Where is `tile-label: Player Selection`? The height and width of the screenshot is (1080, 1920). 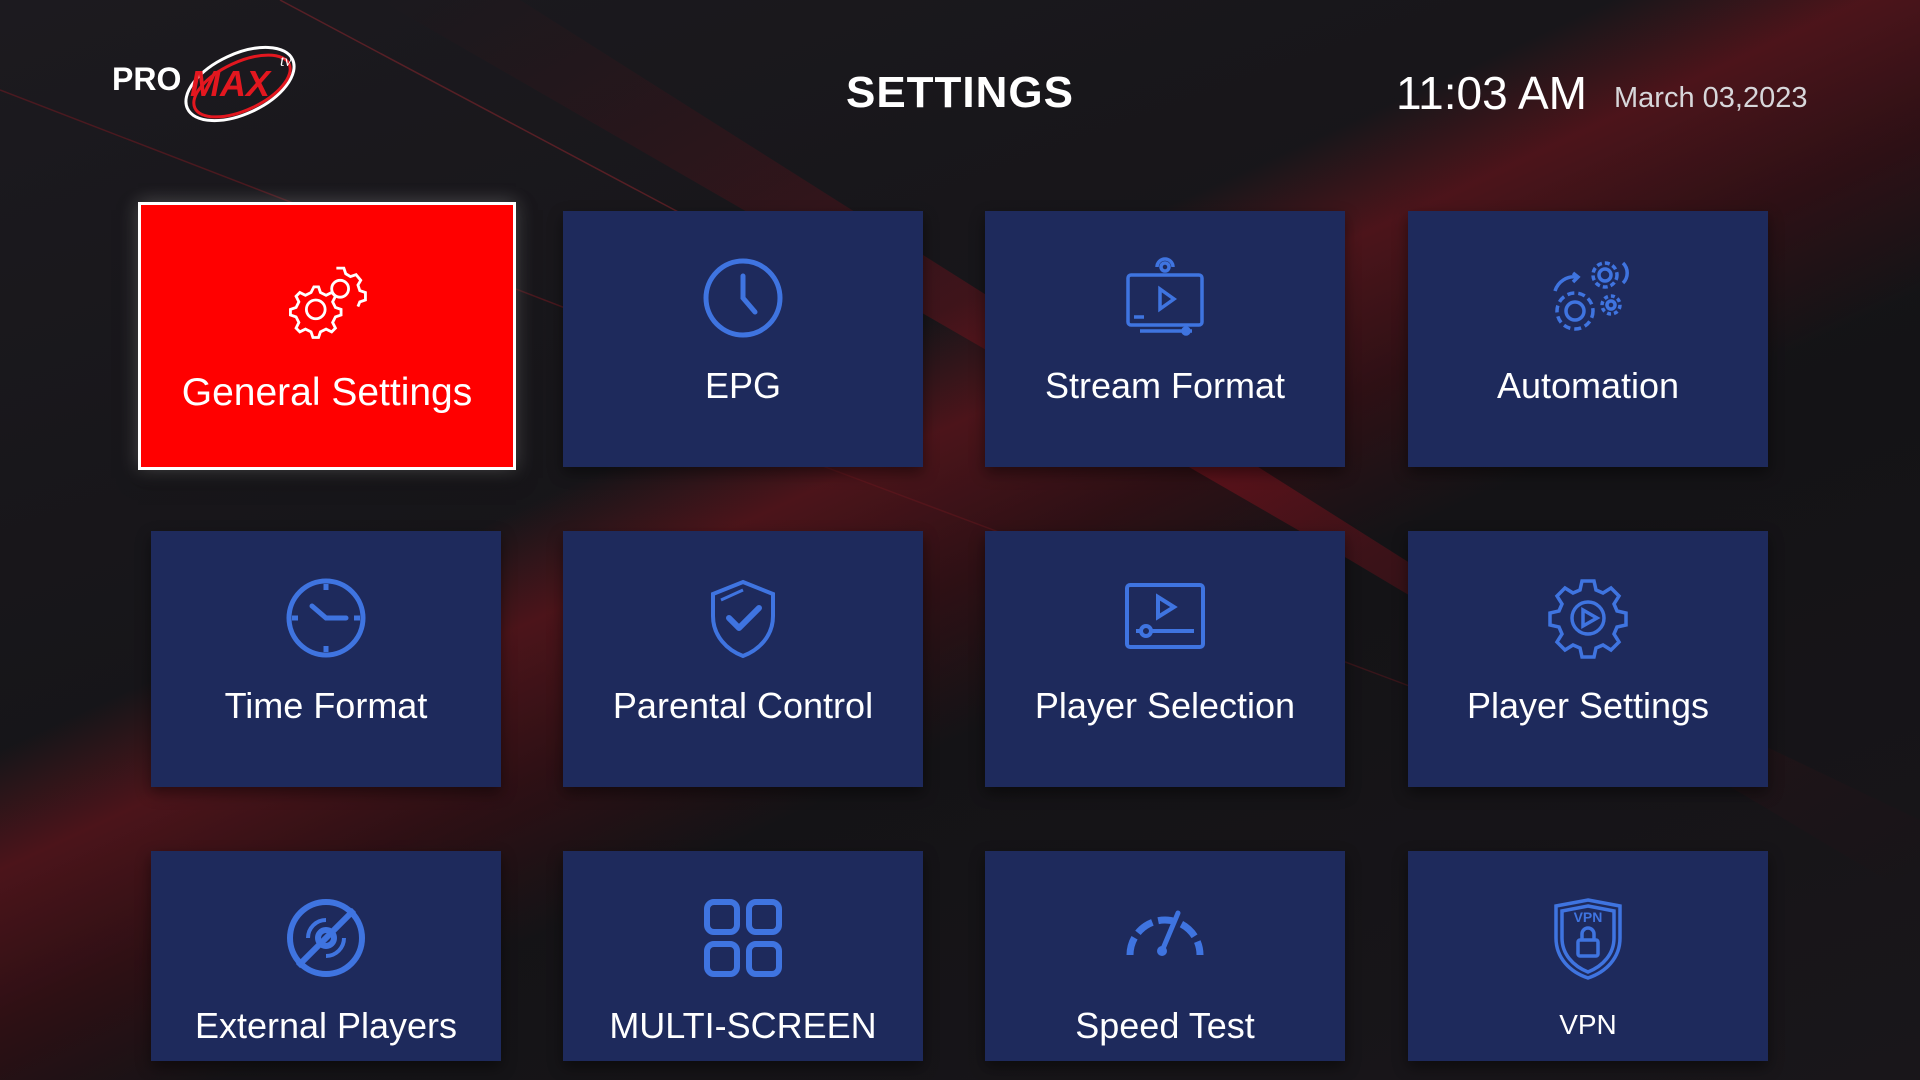
tile-label: Player Selection is located at coordinates (1165, 705).